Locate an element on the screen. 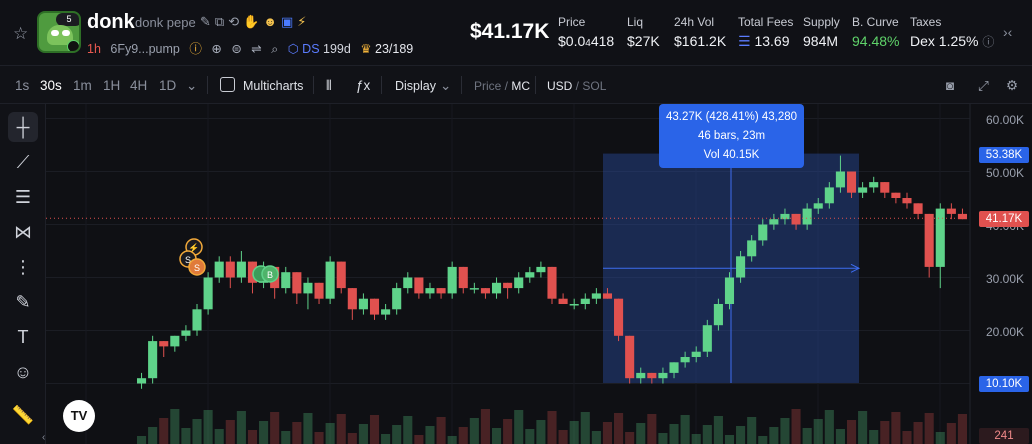  token-address: 6Fy9...pump is located at coordinates (144, 49).